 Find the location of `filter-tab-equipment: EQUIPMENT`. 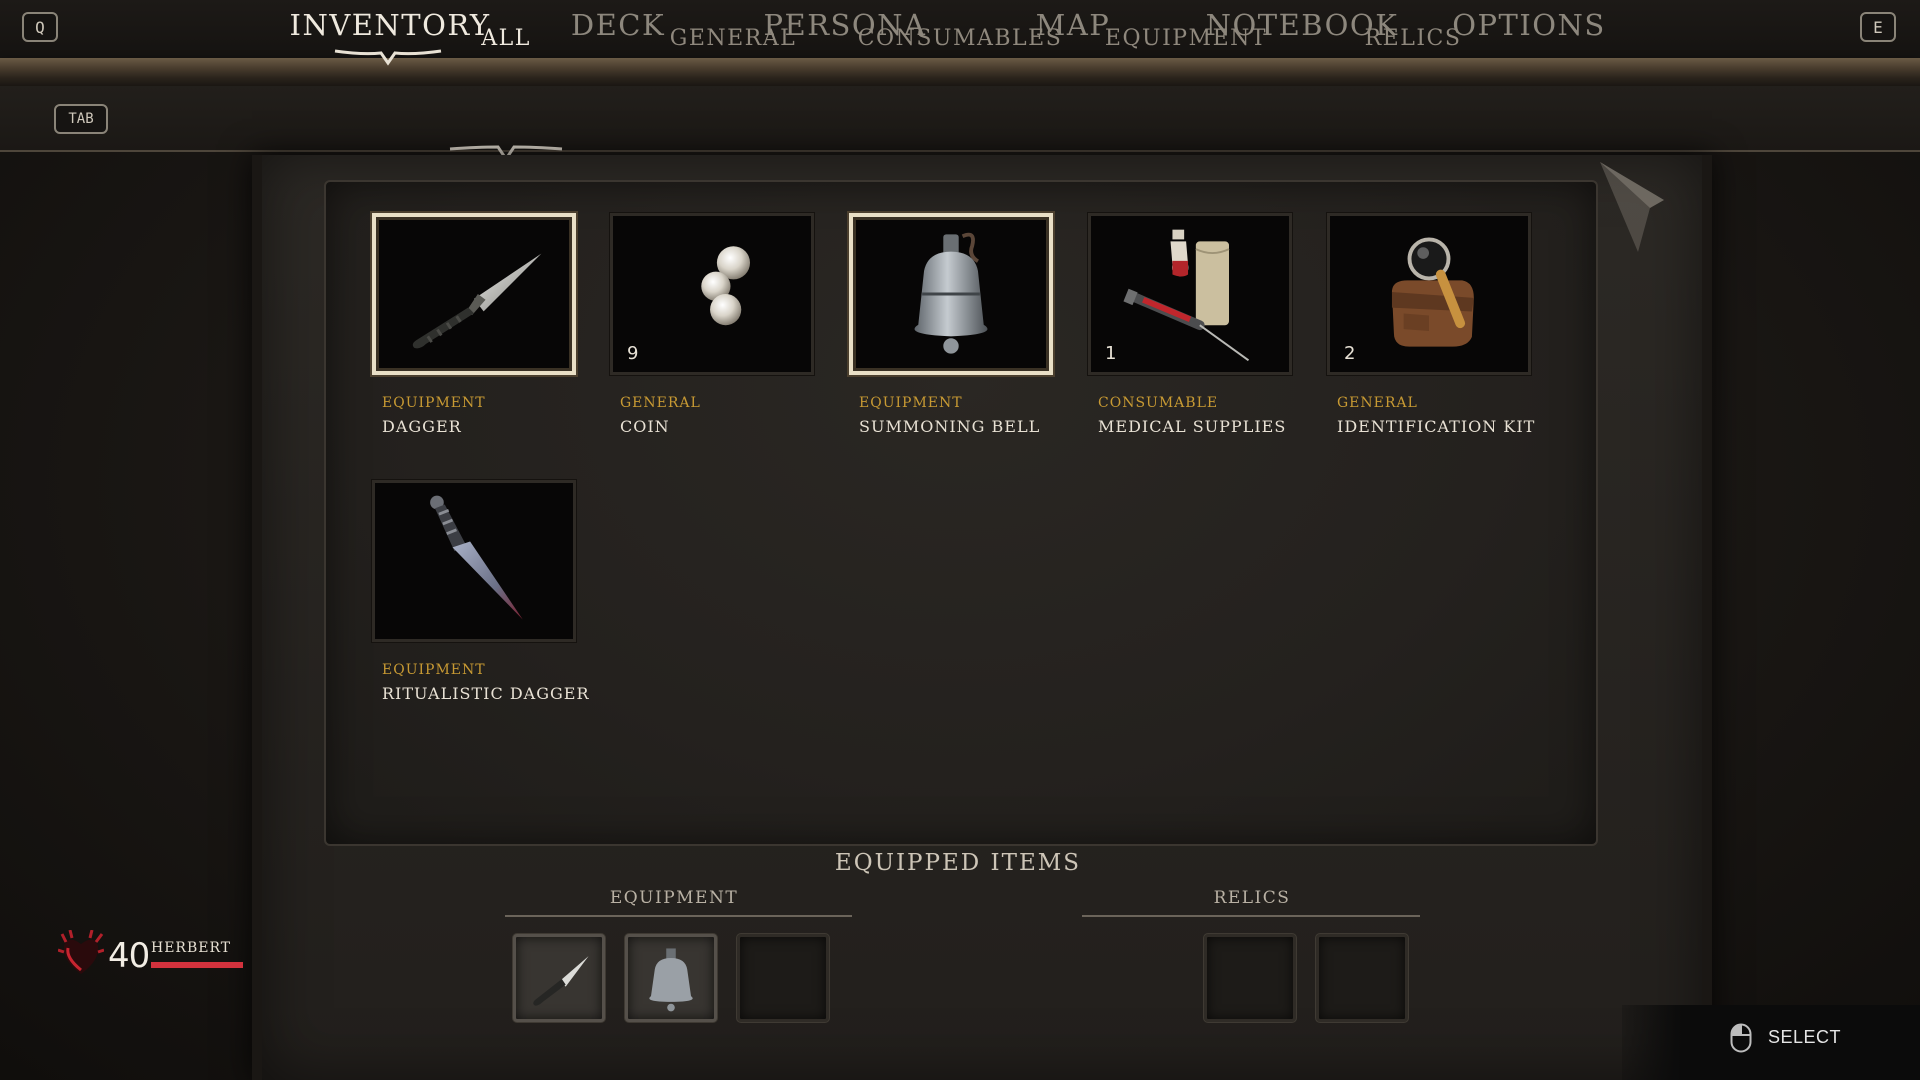

filter-tab-equipment: EQUIPMENT is located at coordinates (1186, 38).